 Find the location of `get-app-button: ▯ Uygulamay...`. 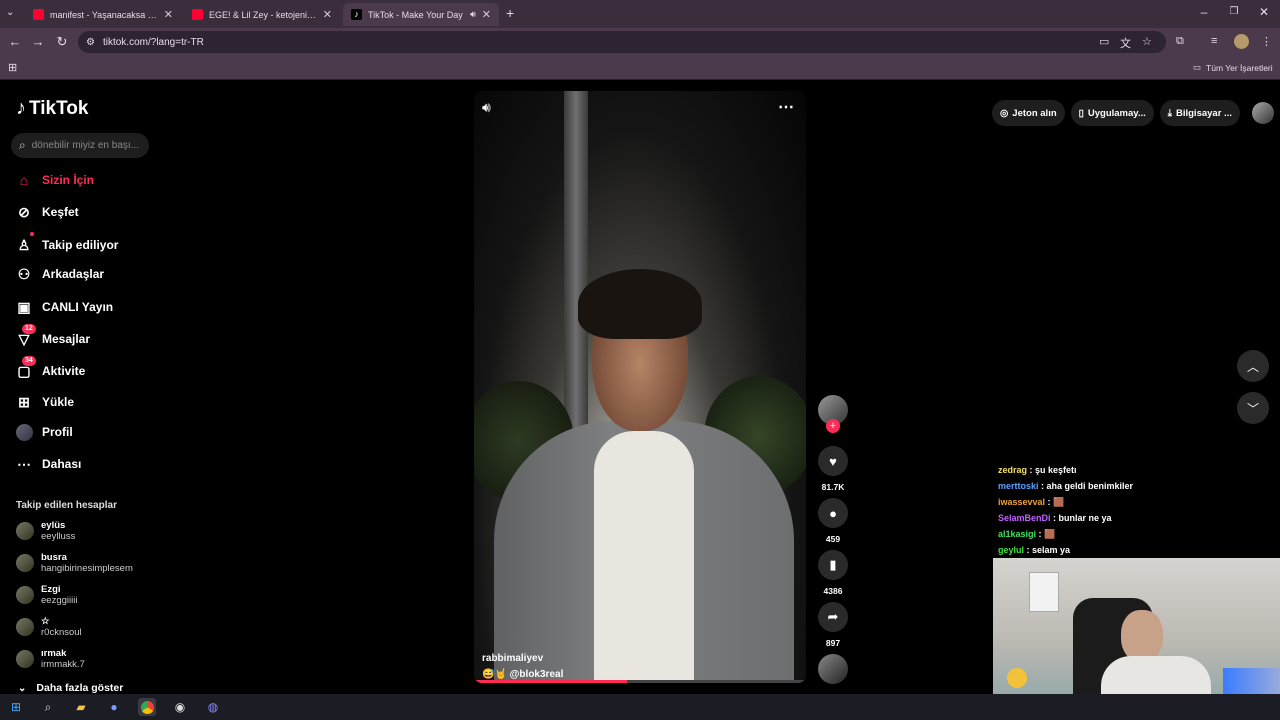

get-app-button: ▯ Uygulamay... is located at coordinates (1112, 113).